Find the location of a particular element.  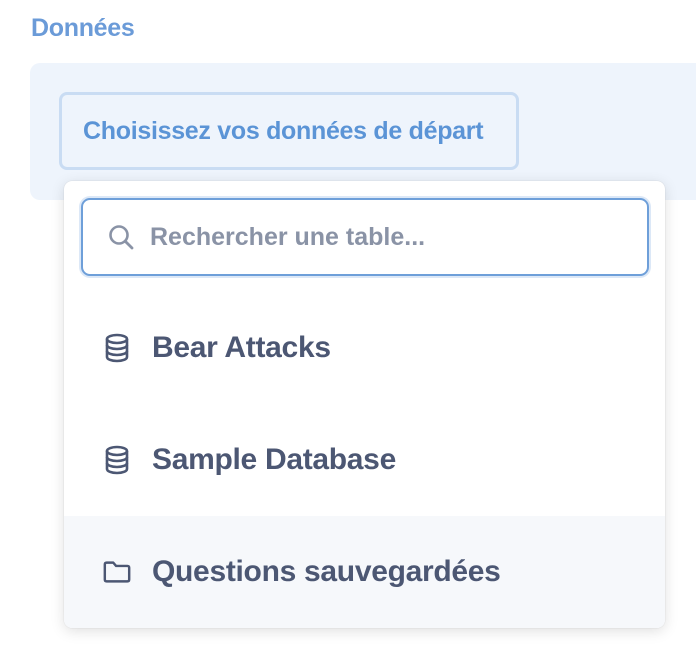

list-item-sample-database: Sample Database is located at coordinates (364, 460).